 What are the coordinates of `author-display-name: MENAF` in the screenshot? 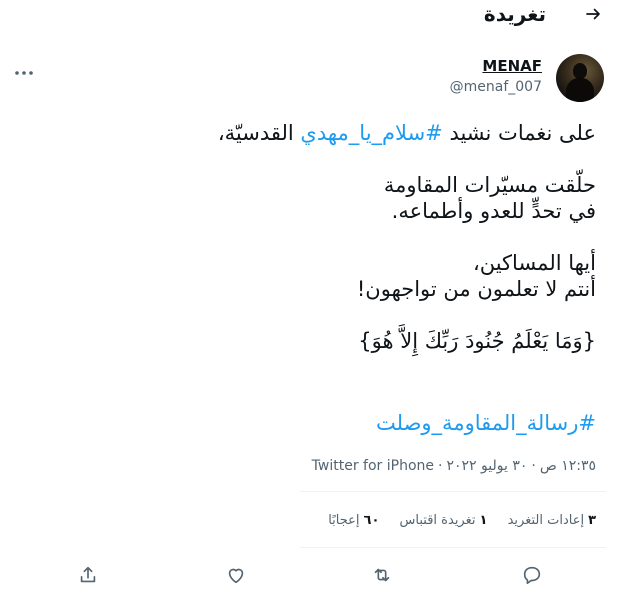 It's located at (512, 66).